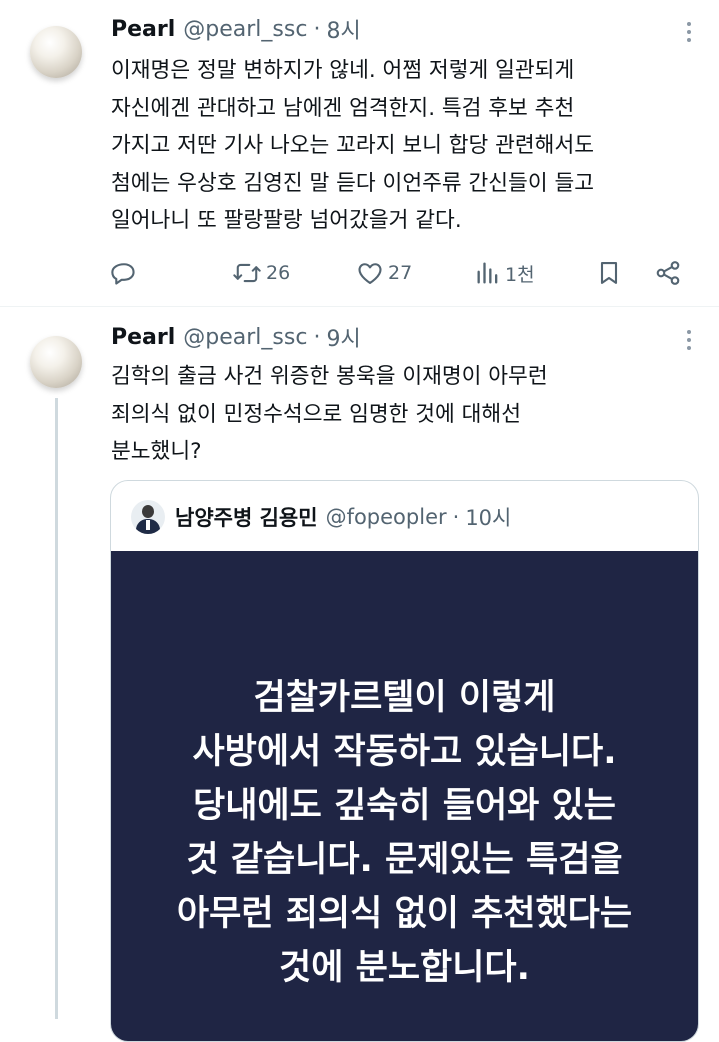  What do you see at coordinates (404, 752) in the screenshot?
I see `image-text-line: 사방에서 작동하고 있습니다.` at bounding box center [404, 752].